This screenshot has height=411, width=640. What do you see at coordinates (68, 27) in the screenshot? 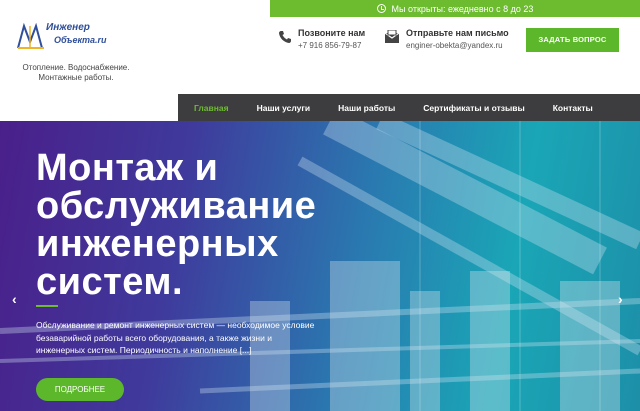
I see `logo-name-line1: Инженер` at bounding box center [68, 27].